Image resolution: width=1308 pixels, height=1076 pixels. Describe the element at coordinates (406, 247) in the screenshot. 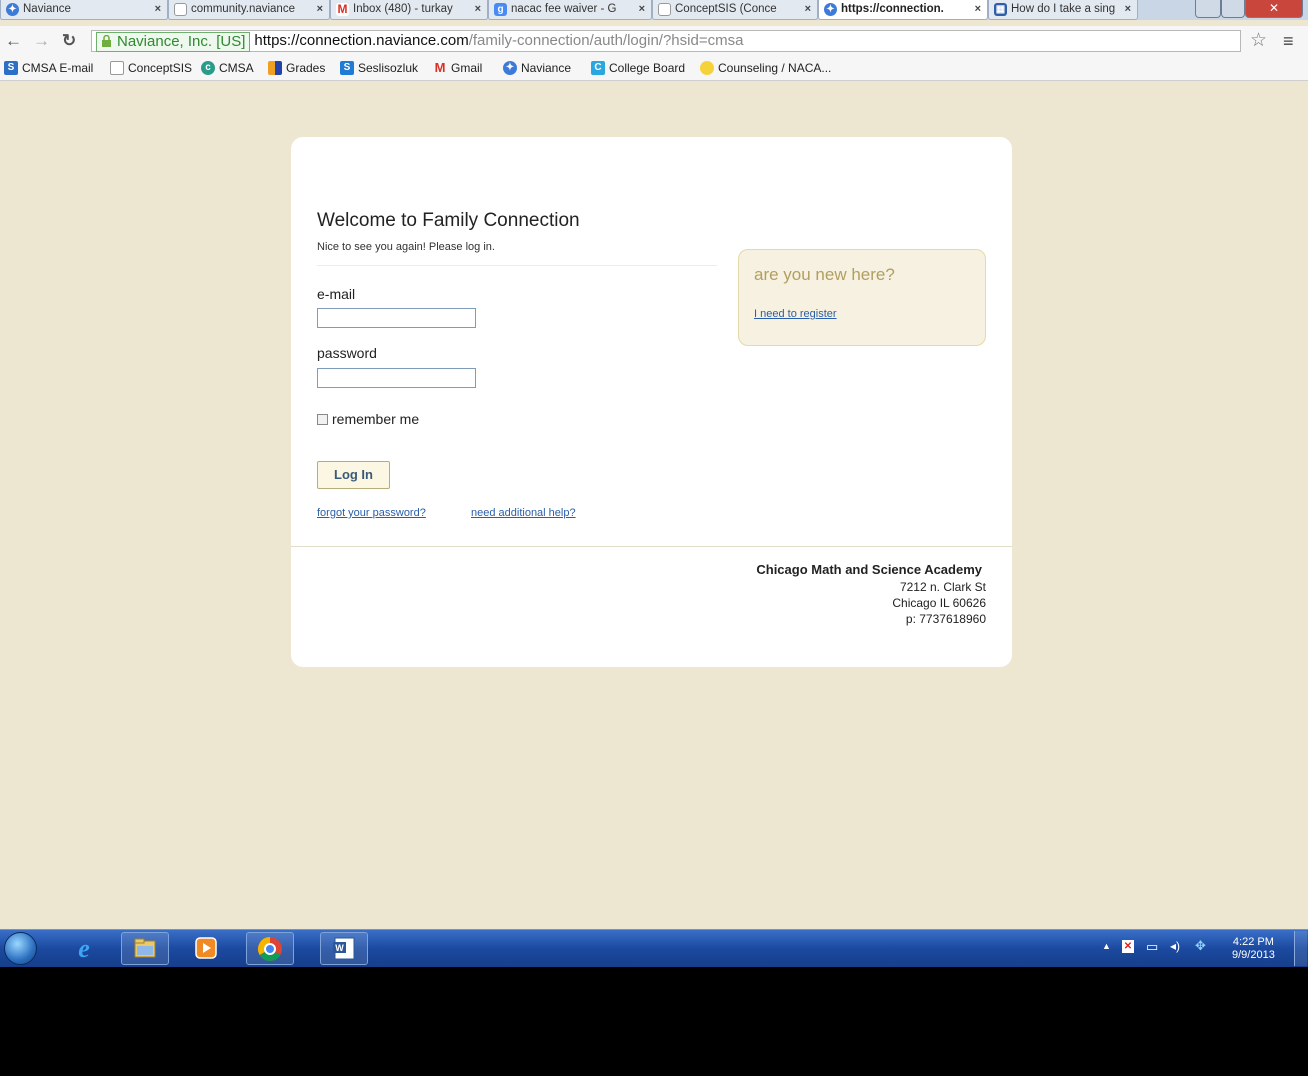

I see `page-subtitle: Nice to see you again! Please log in.` at that location.